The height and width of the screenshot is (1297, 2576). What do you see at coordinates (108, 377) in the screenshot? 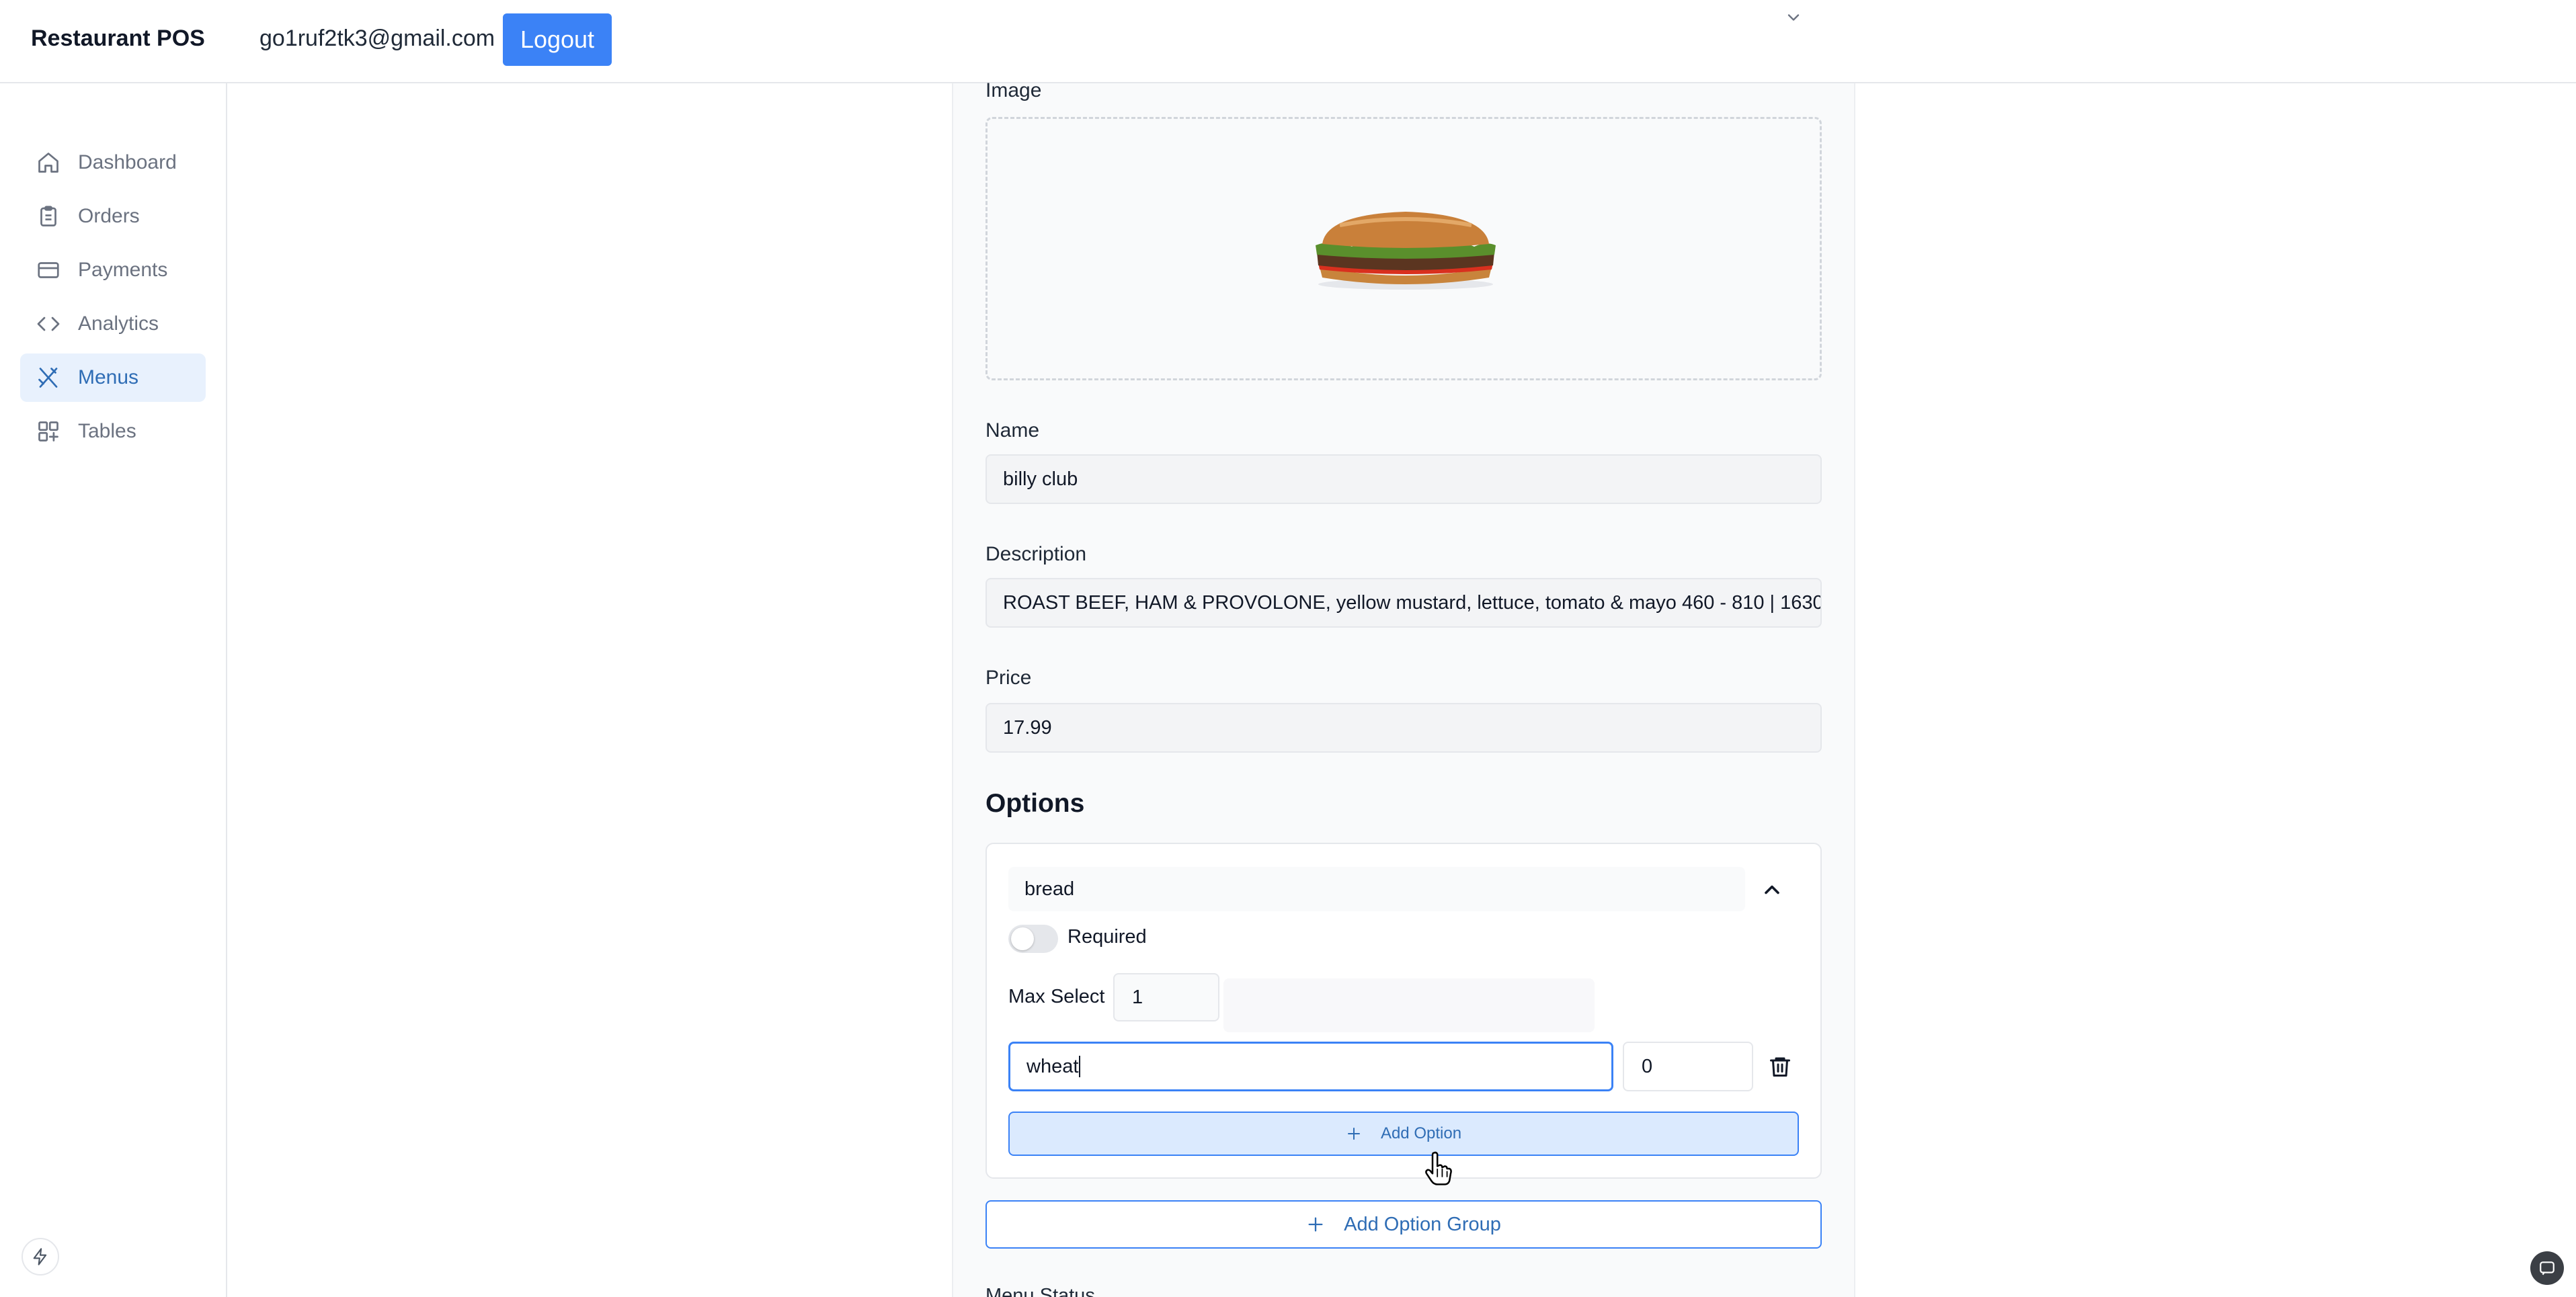
I see `sidebar-item-label: Menus` at bounding box center [108, 377].